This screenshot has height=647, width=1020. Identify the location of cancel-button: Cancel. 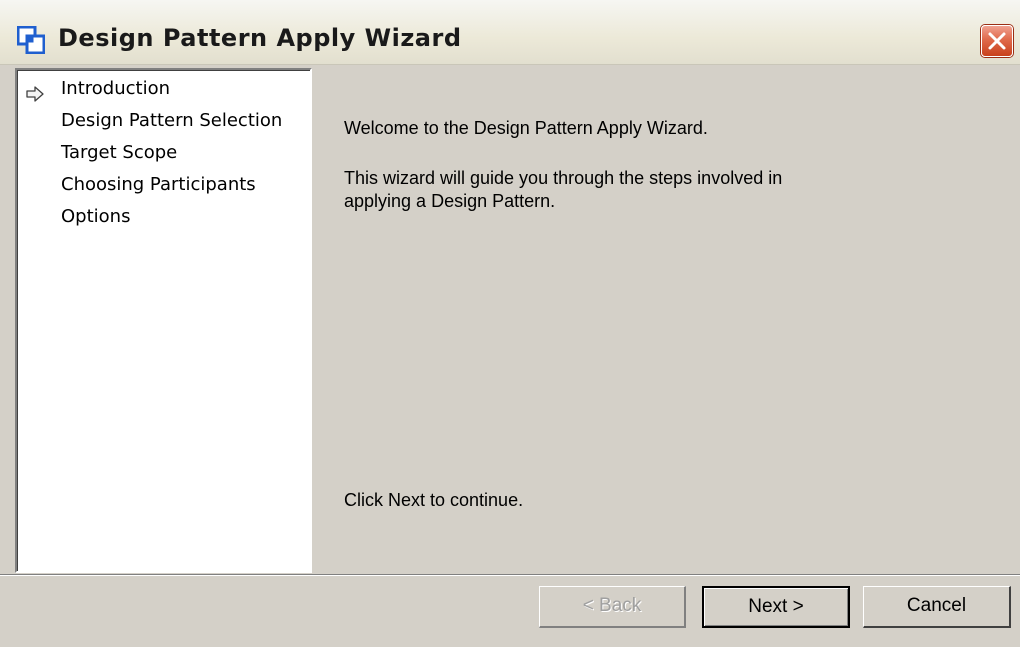
(937, 607).